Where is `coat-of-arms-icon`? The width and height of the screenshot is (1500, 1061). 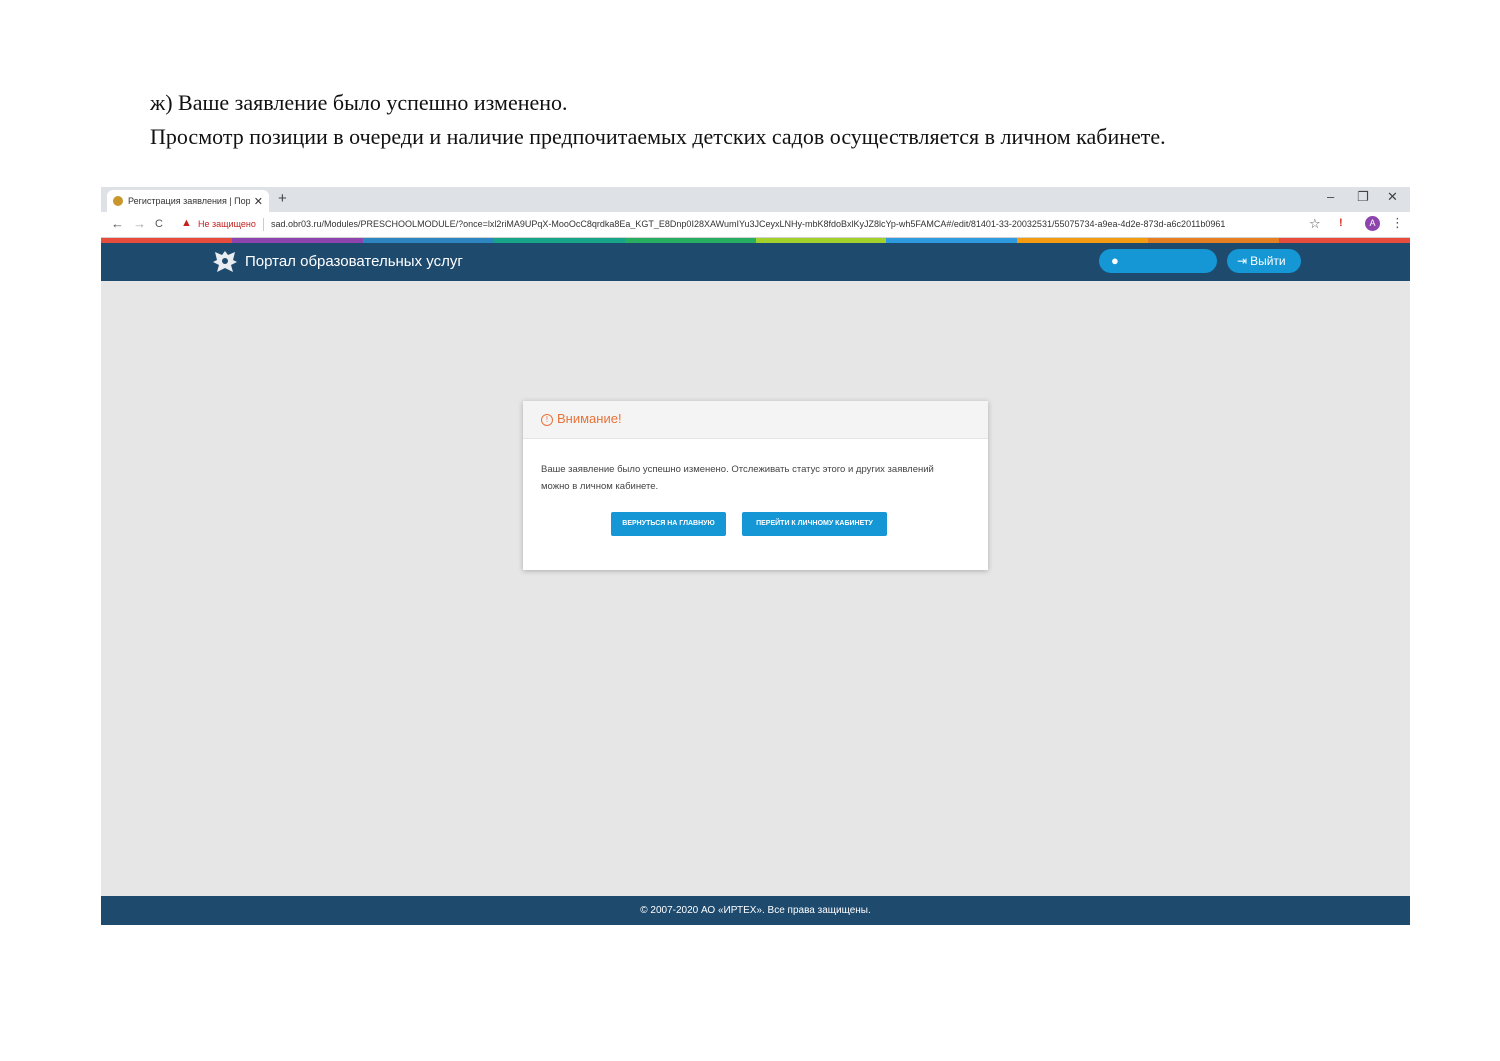
coat-of-arms-icon is located at coordinates (225, 261).